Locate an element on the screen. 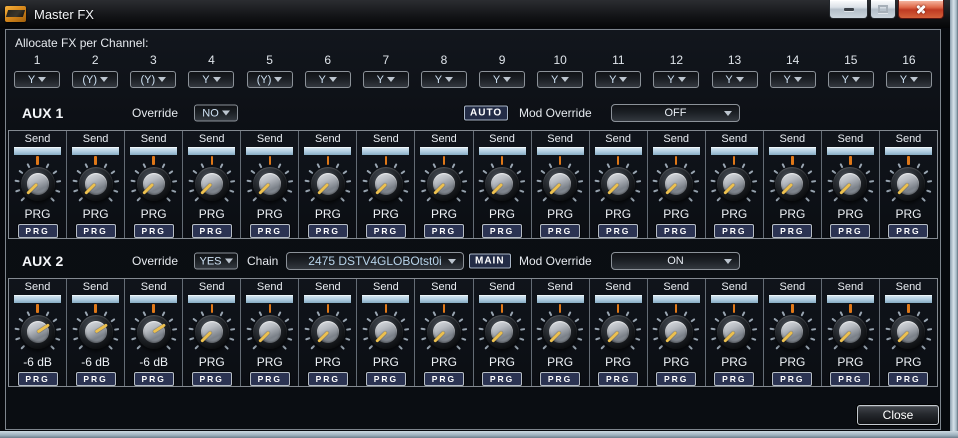 The image size is (958, 438). aux2-mod-override-dropdown: ON is located at coordinates (675, 261).